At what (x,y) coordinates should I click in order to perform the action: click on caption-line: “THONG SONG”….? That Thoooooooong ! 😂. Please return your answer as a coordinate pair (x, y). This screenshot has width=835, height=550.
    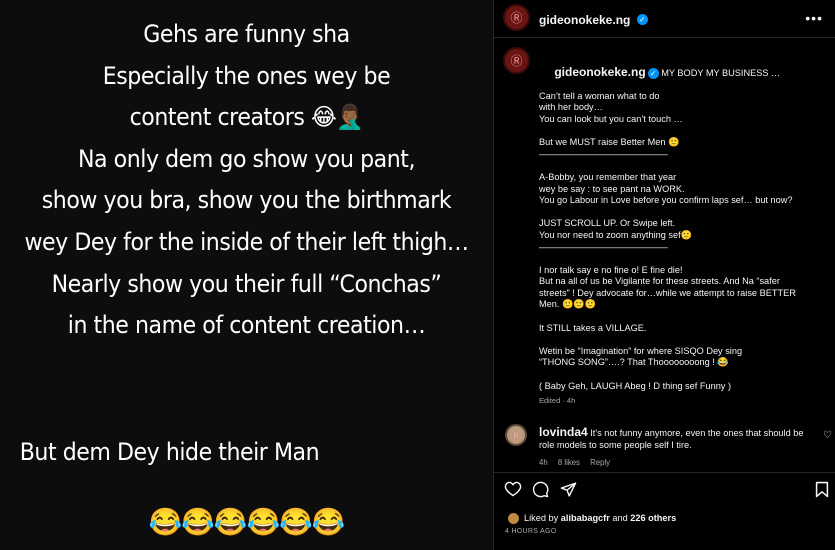
    Looking at the image, I should click on (634, 362).